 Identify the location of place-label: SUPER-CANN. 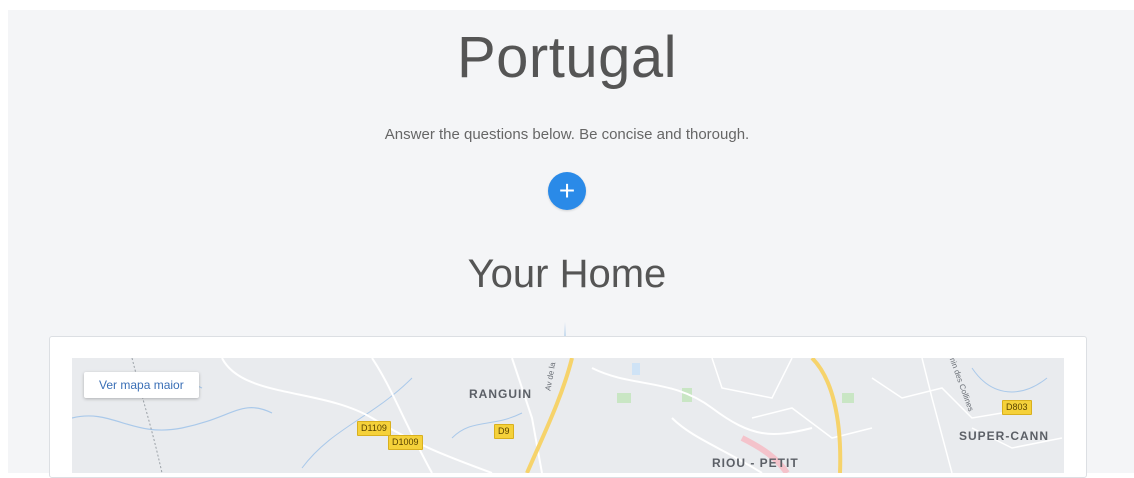
(1004, 436).